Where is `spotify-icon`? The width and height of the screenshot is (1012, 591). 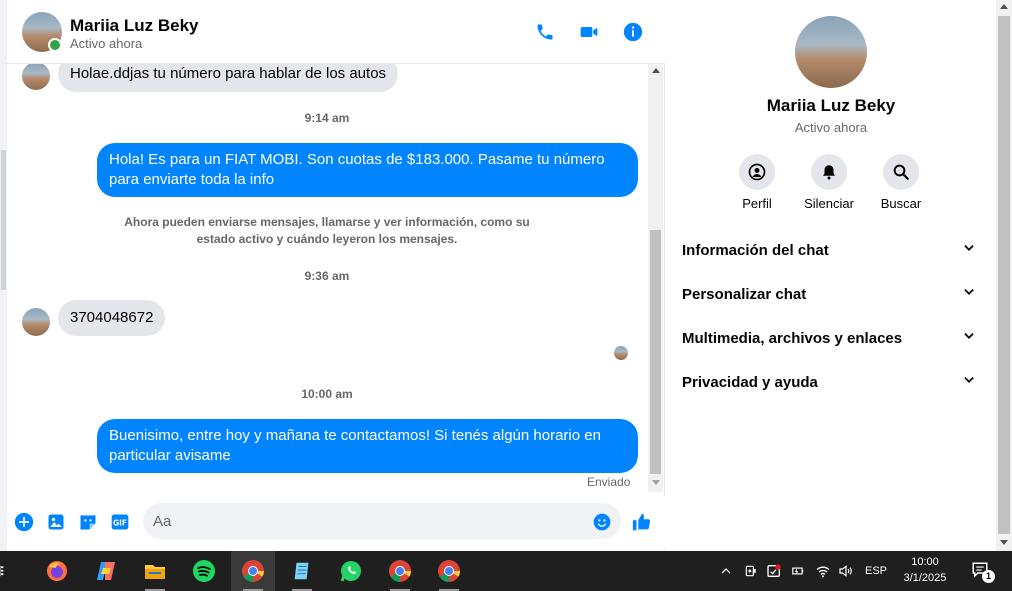
spotify-icon is located at coordinates (204, 571).